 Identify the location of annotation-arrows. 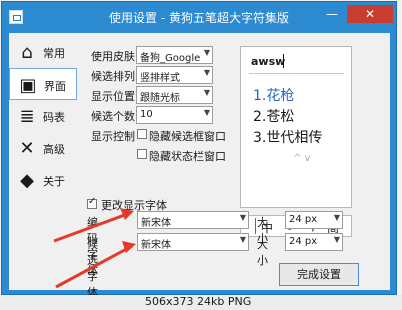
(94, 248).